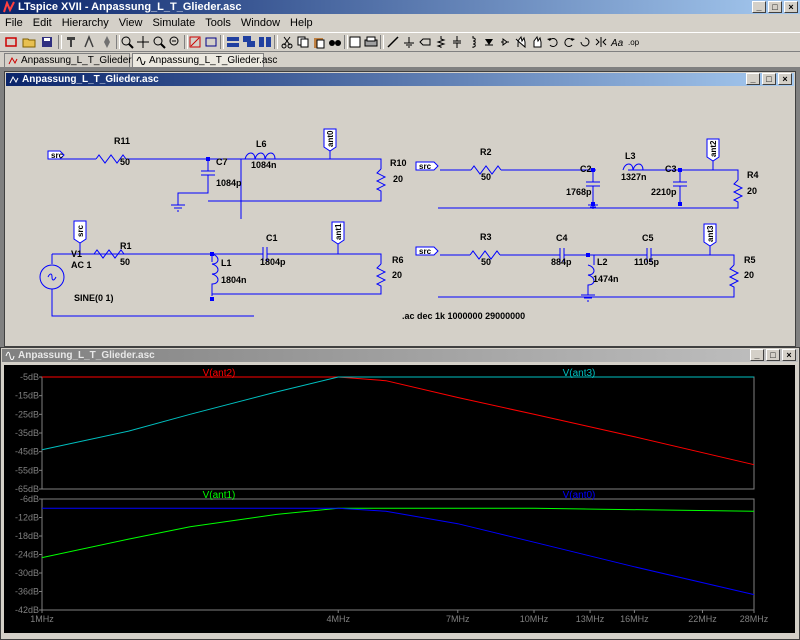  I want to click on r1-name: R1, so click(126, 246).